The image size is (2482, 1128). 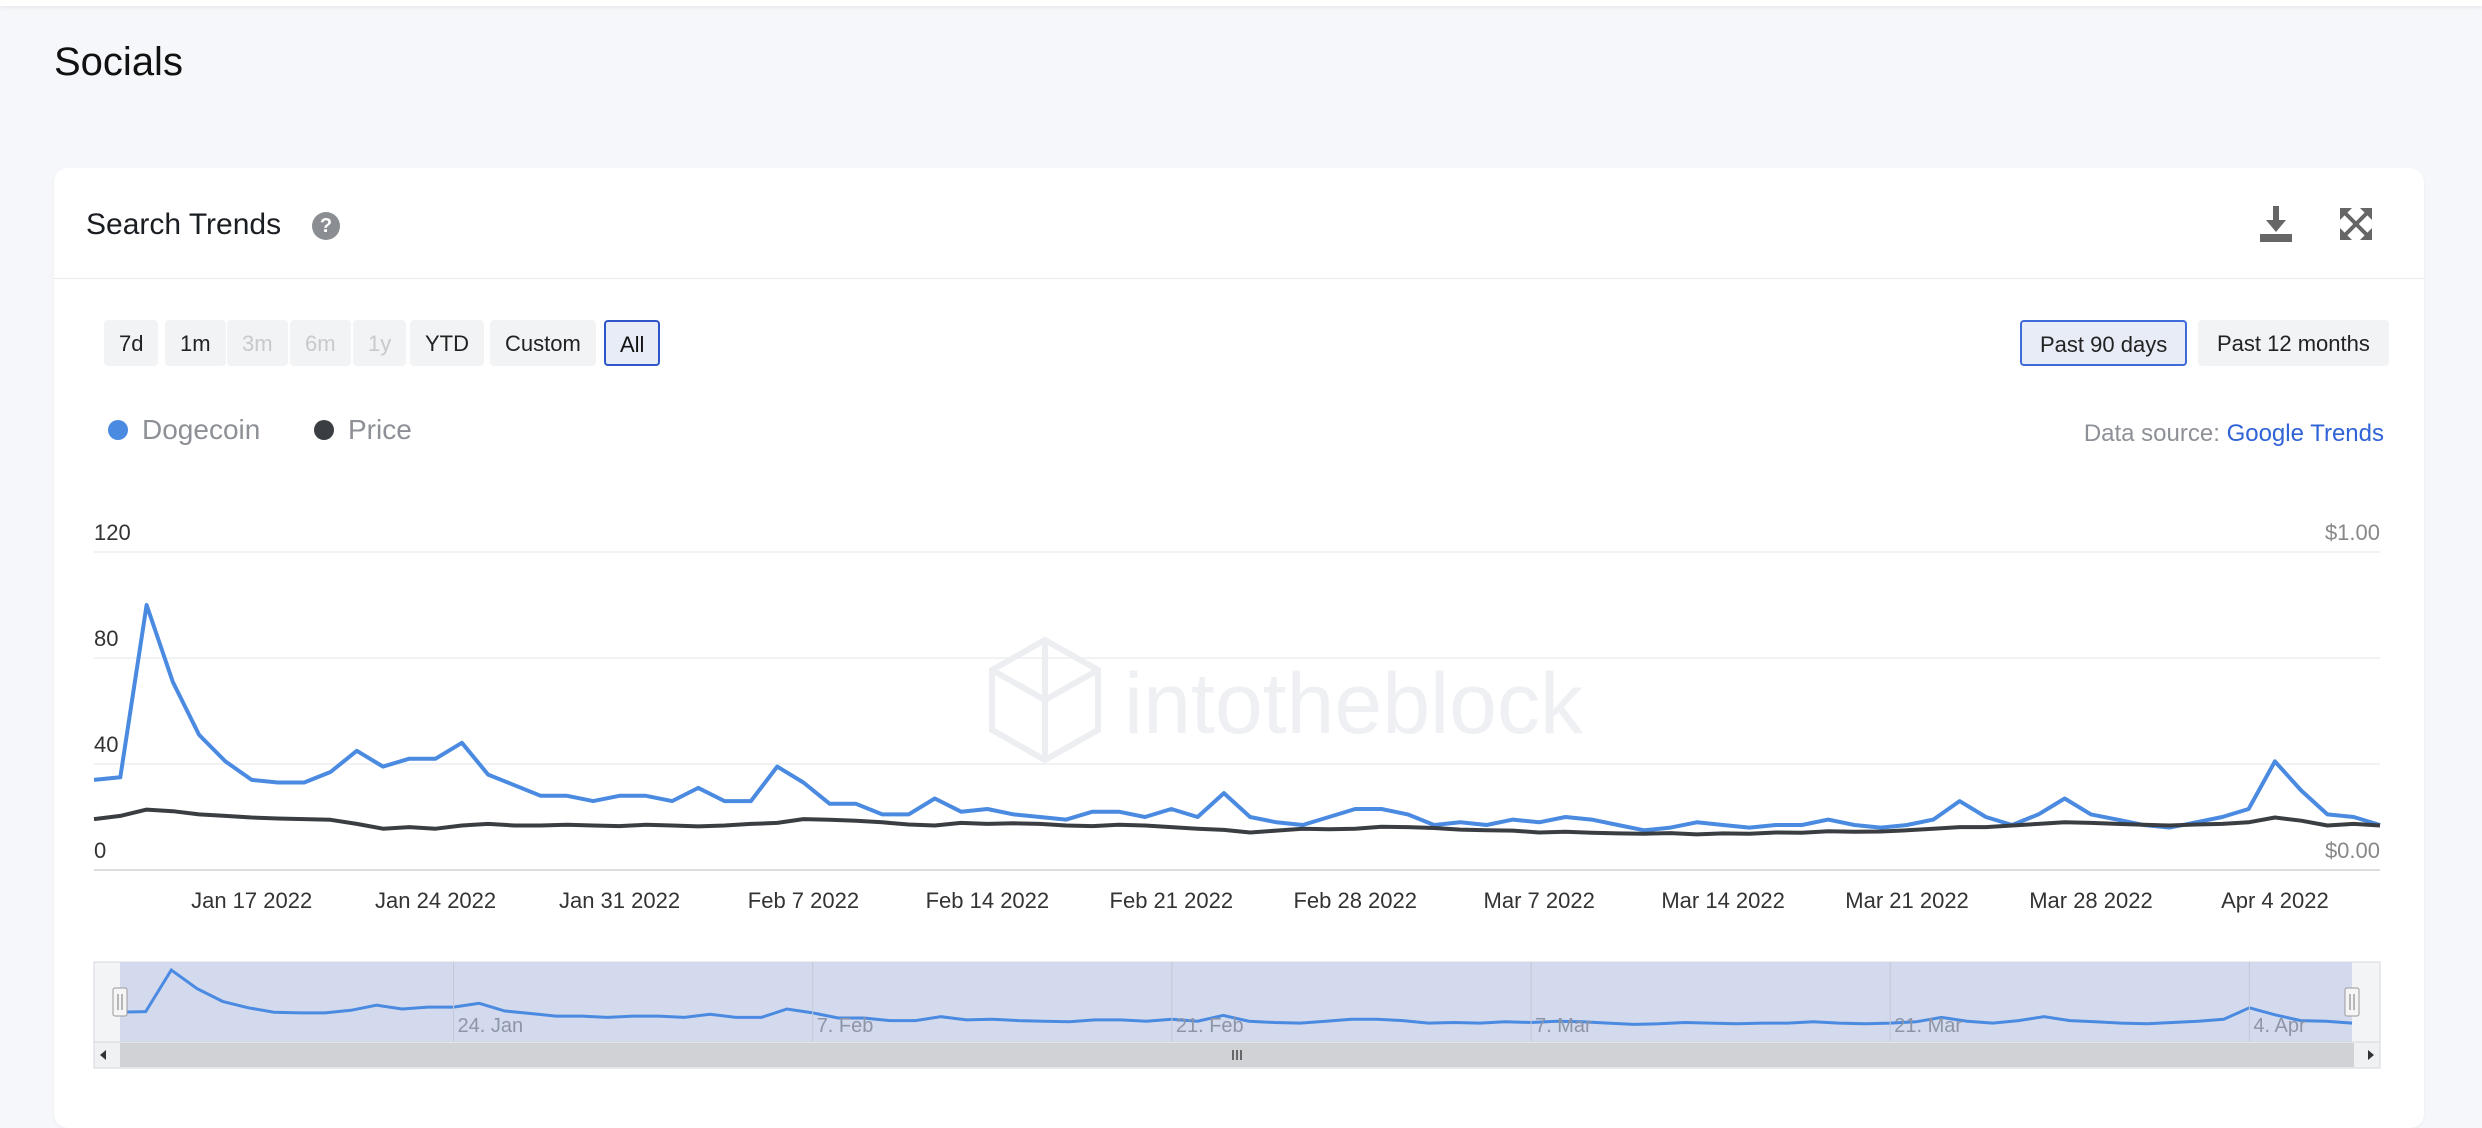 What do you see at coordinates (100, 850) in the screenshot?
I see `y-tick-label: 0` at bounding box center [100, 850].